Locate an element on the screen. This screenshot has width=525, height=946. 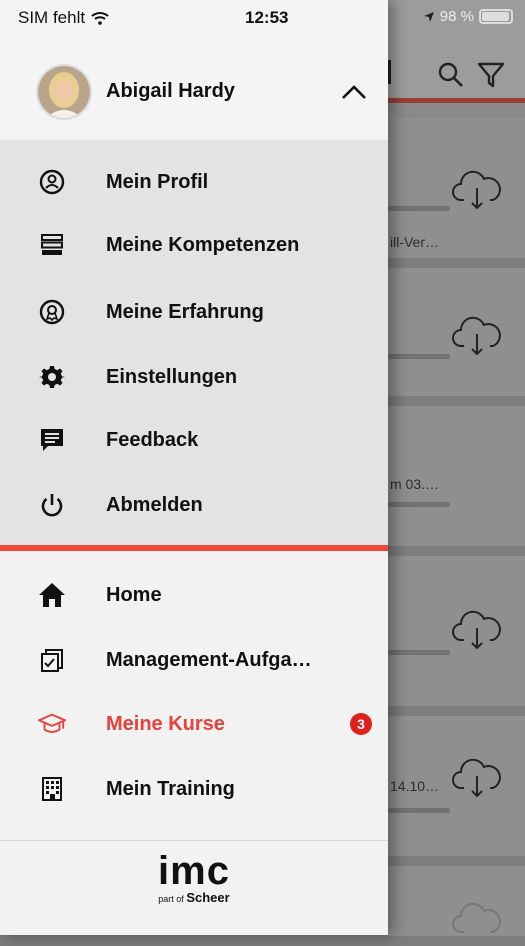
experience-icon is located at coordinates (52, 312).